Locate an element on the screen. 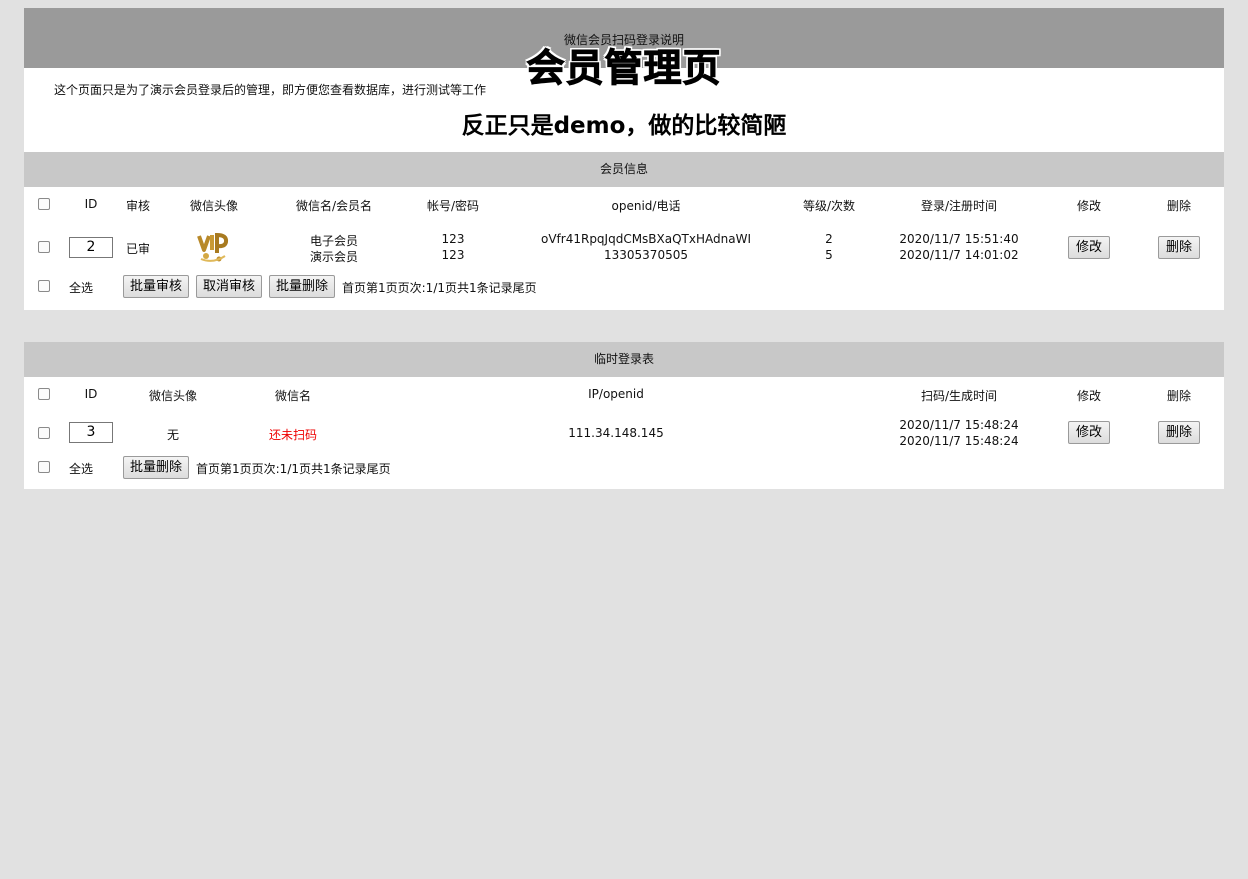  row-phone: 13305370505 is located at coordinates (646, 255).